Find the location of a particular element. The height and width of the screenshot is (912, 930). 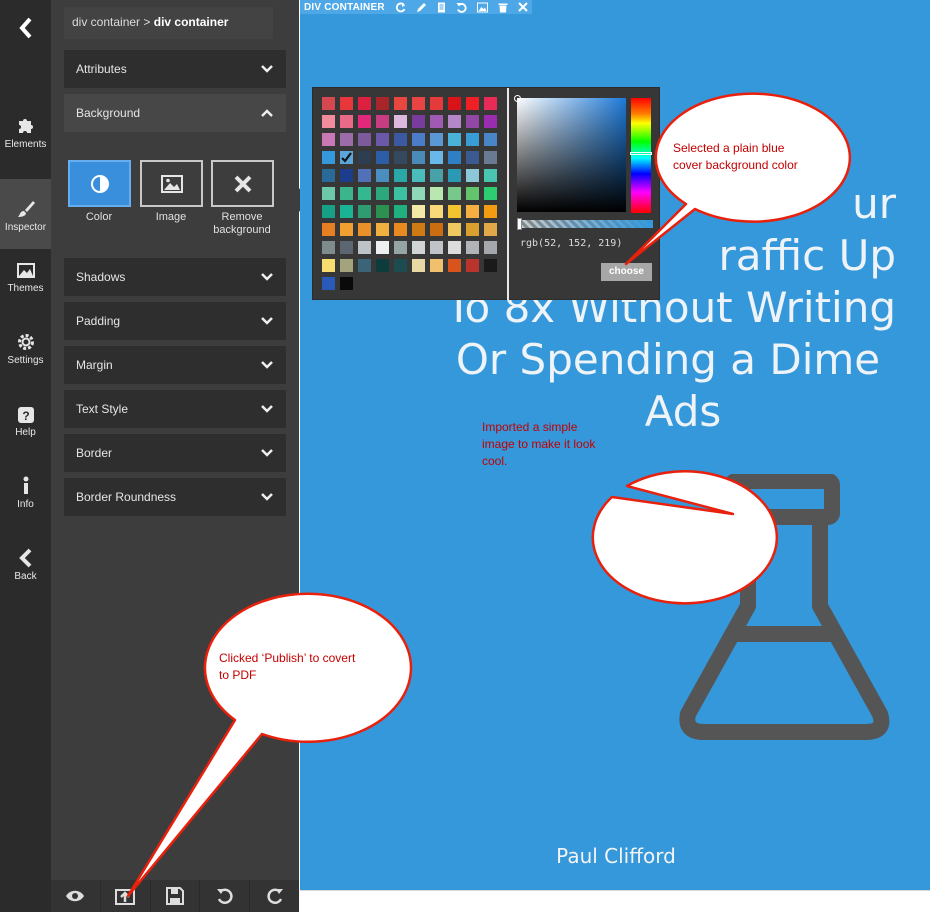

rail-themes: Themes is located at coordinates (25, 275).